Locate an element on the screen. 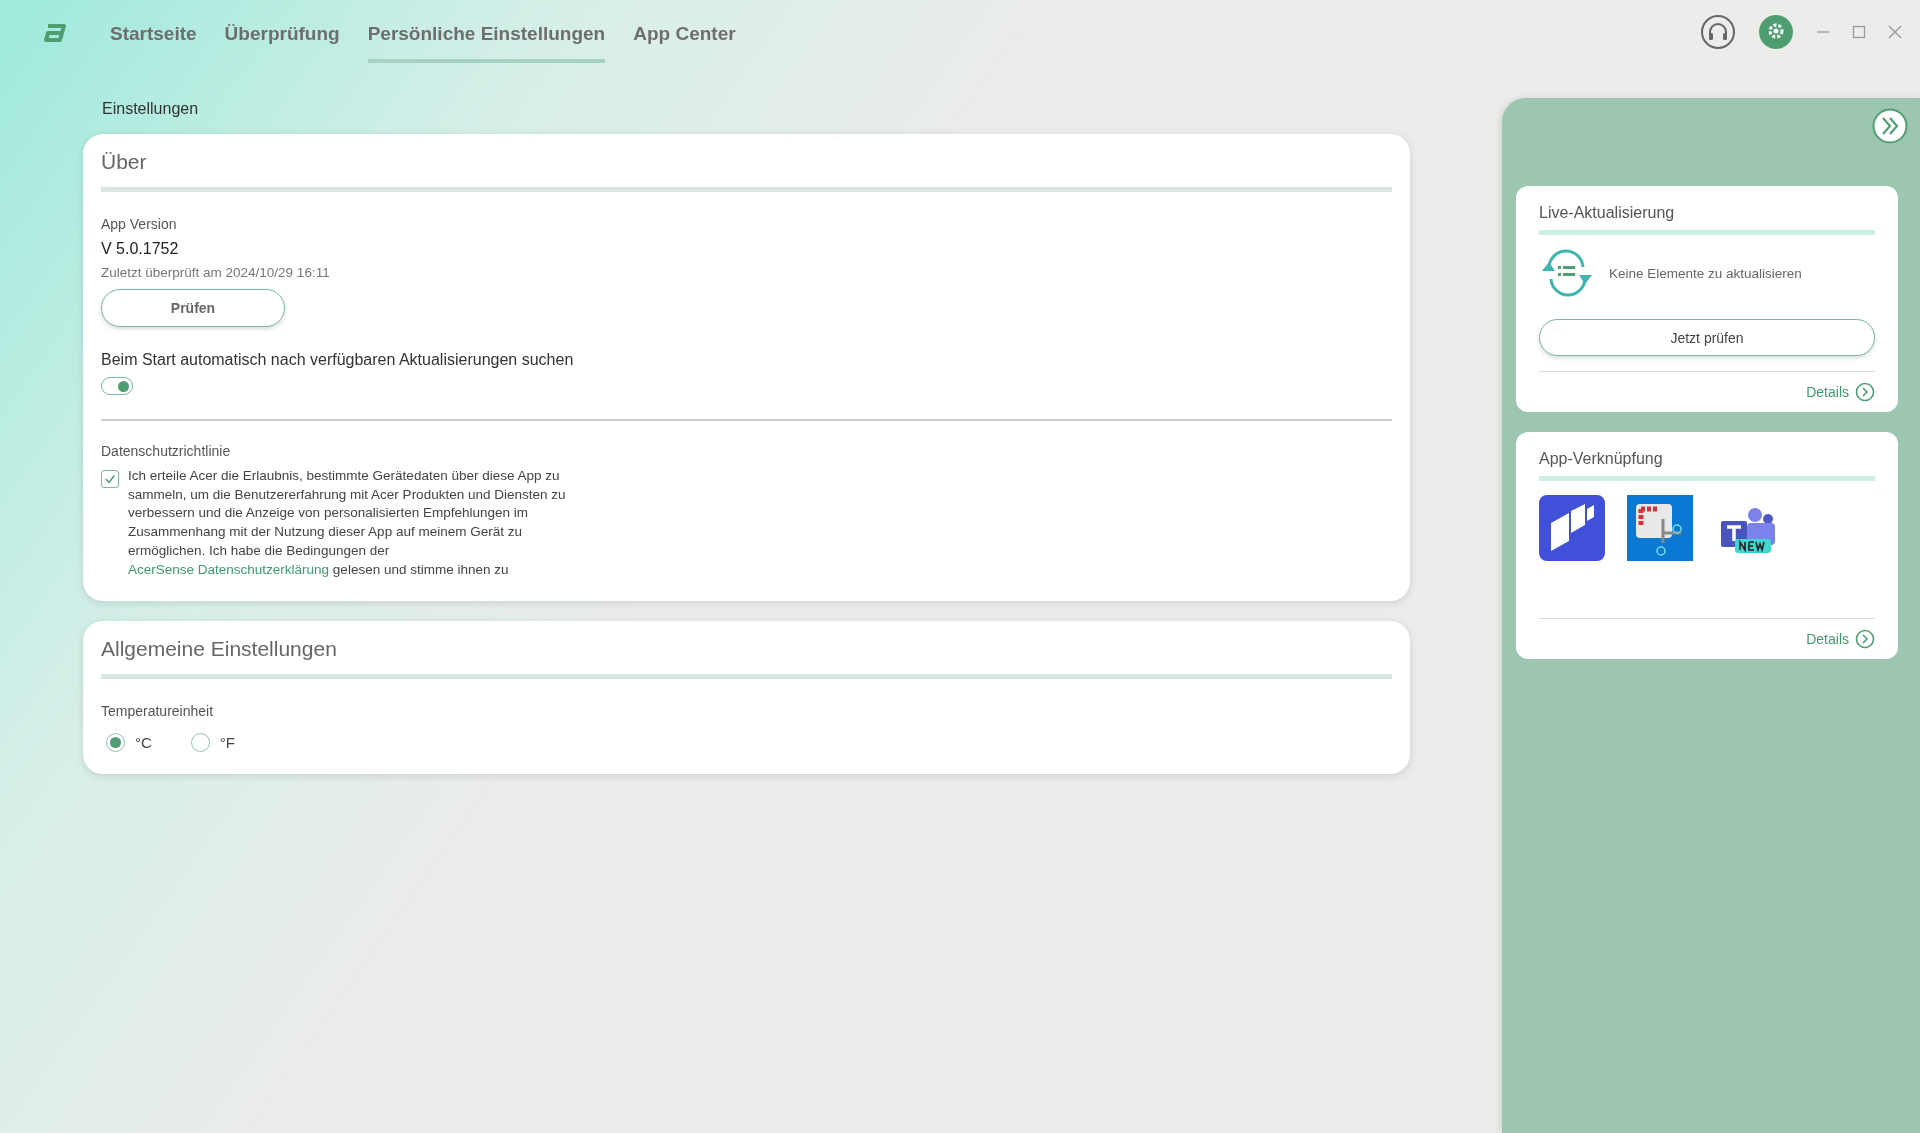 Image resolution: width=1920 pixels, height=1133 pixels. nav-tab: Überprüfung is located at coordinates (282, 41).